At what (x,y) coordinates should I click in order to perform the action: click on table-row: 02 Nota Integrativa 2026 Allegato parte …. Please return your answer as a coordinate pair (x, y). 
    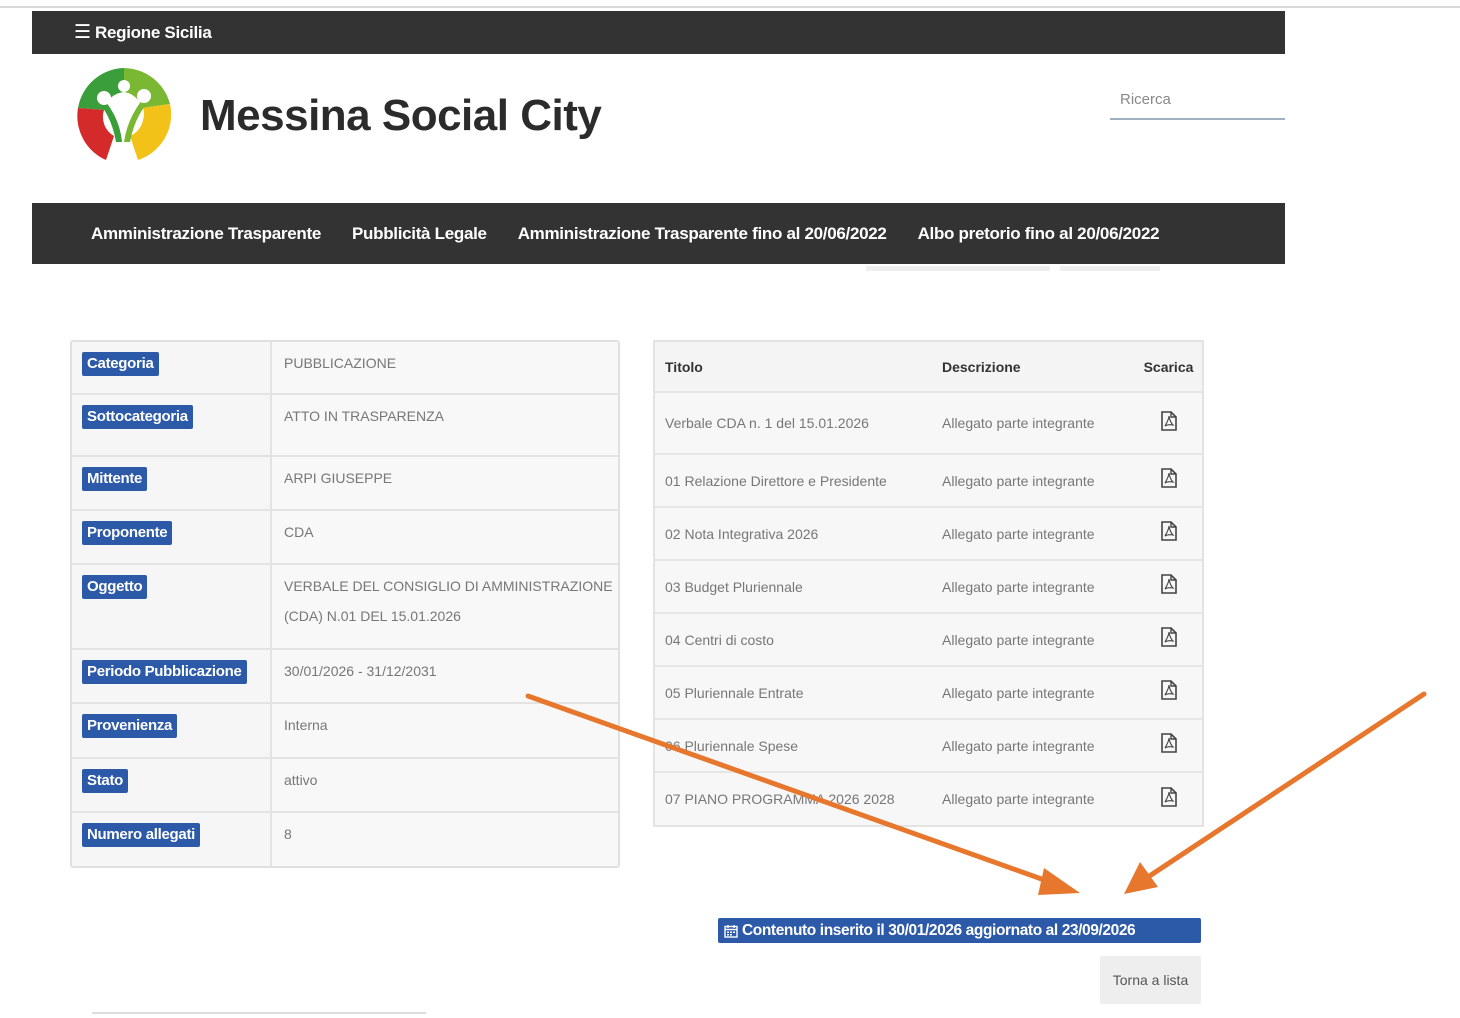
    Looking at the image, I should click on (928, 534).